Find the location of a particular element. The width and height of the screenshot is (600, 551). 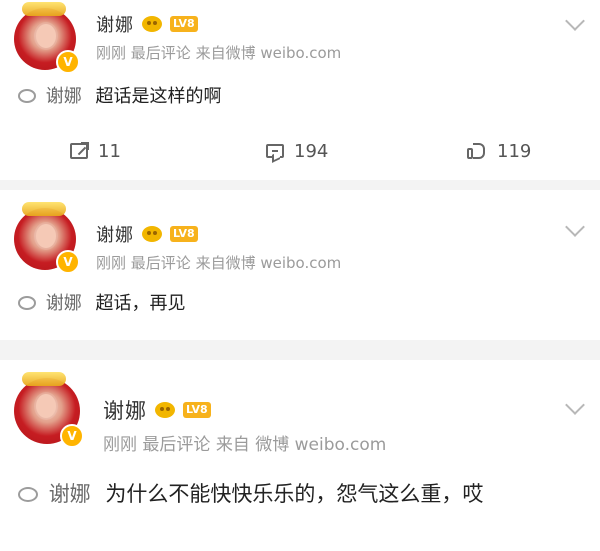

repost-count: 11 is located at coordinates (109, 151).